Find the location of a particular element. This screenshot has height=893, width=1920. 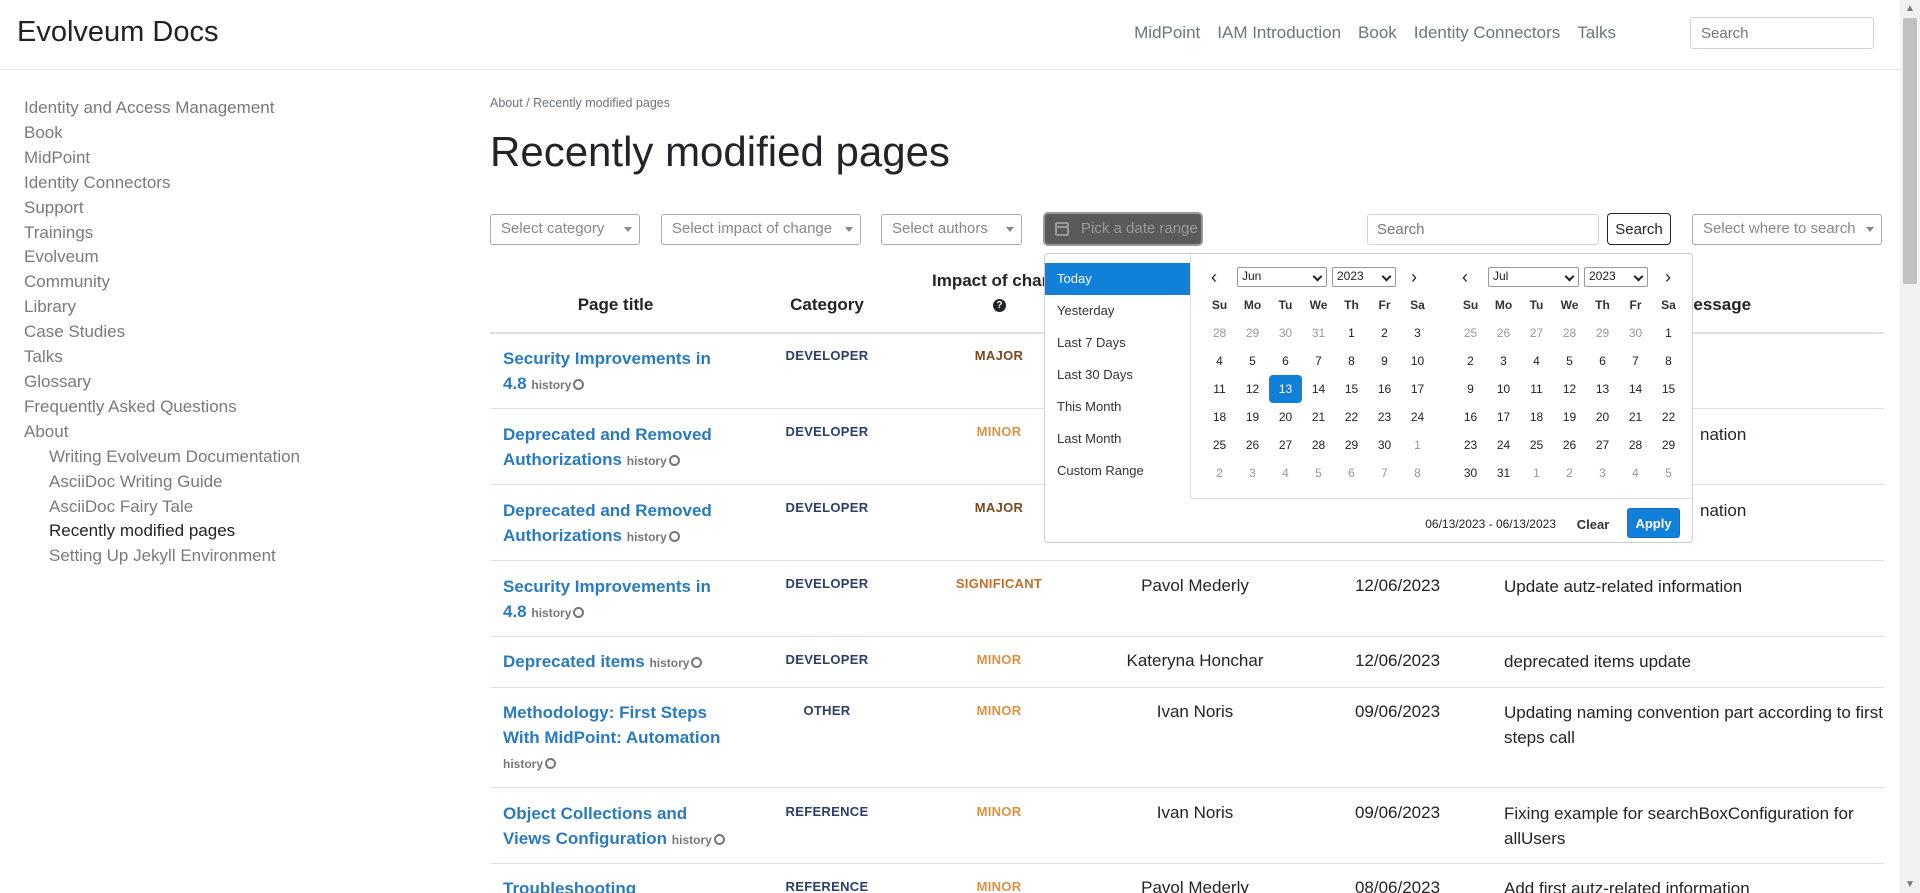

range-last-30-days: Last 30 Days is located at coordinates (1117, 375).